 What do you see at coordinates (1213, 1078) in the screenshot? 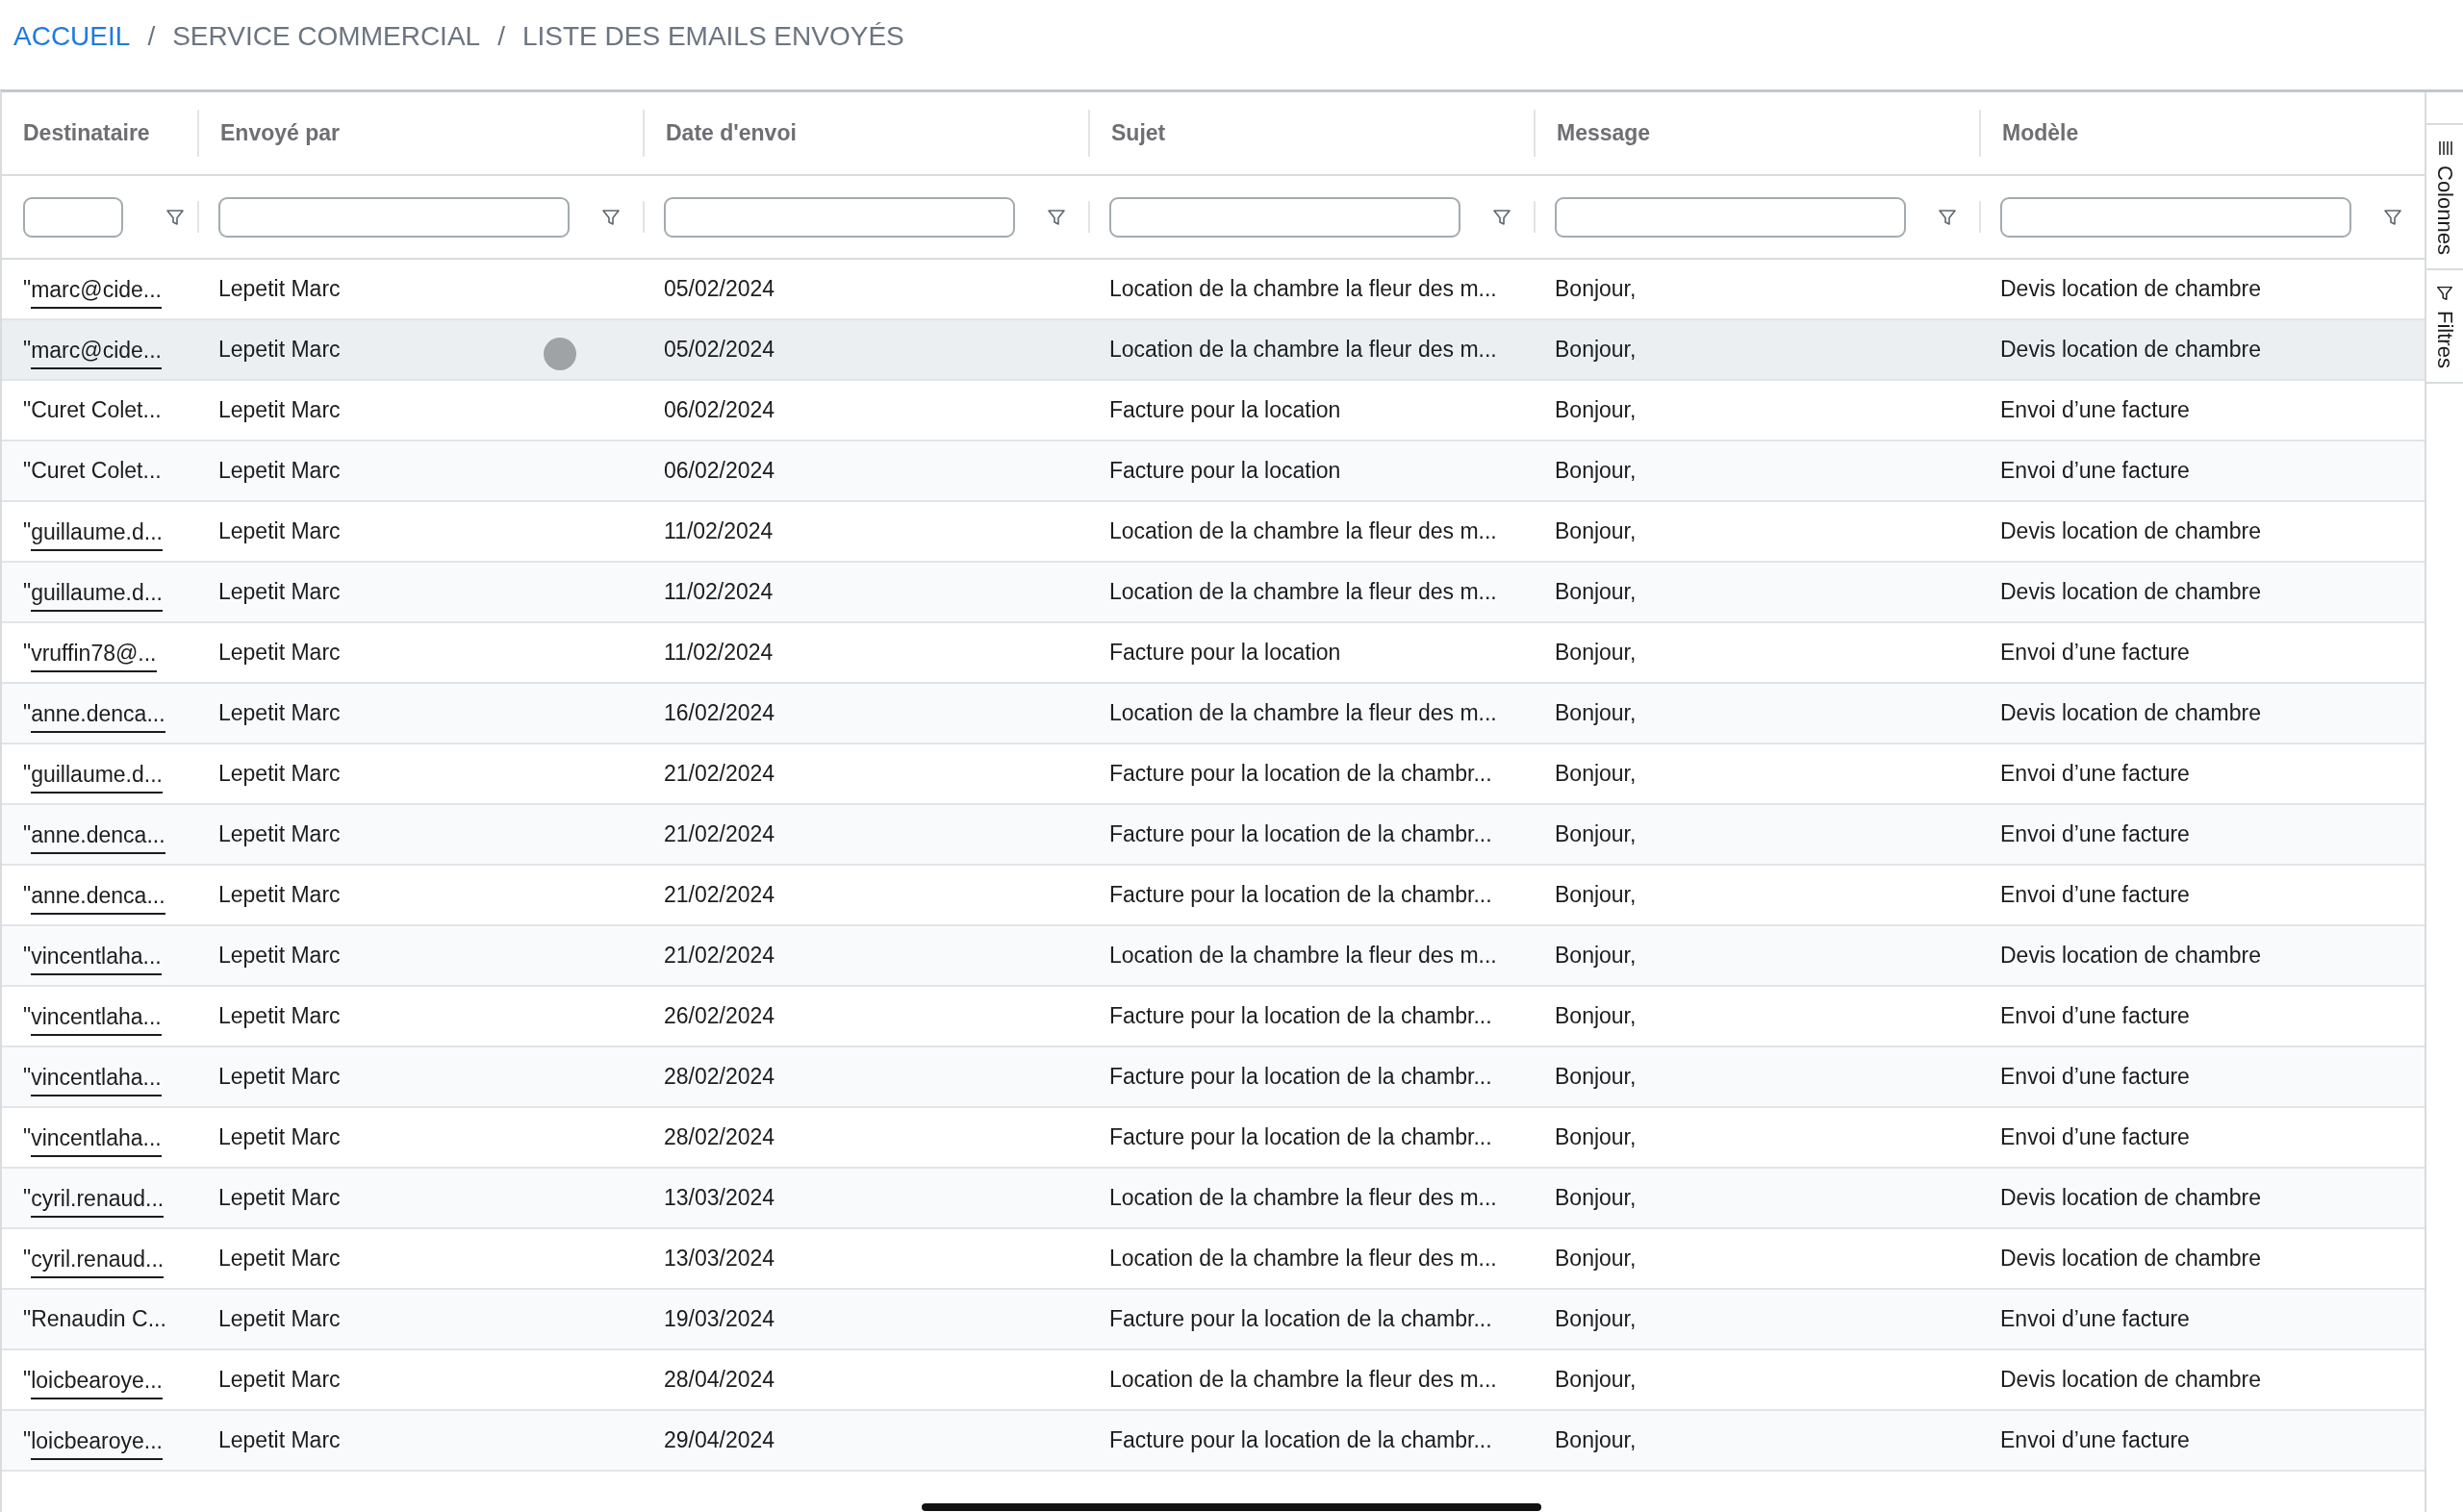
I see `table-row: "vincentlaha... Lepetit Marc 28/02/2024 Facture pour la location de la chambr... Bonjour, Envoi d’une facture` at bounding box center [1213, 1078].